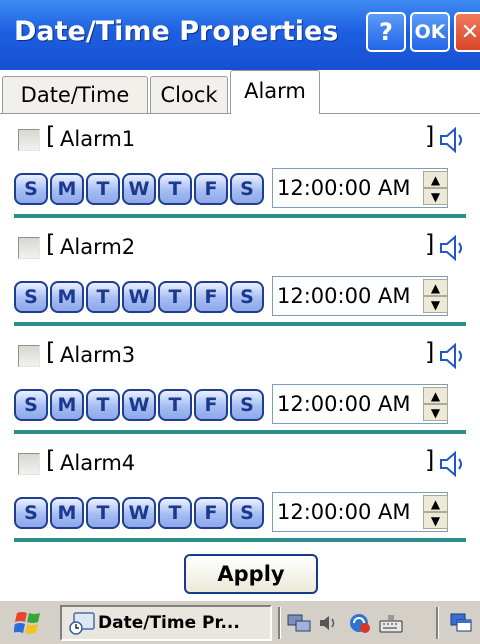 This screenshot has width=480, height=644. I want to click on keyboard-icon, so click(391, 623).